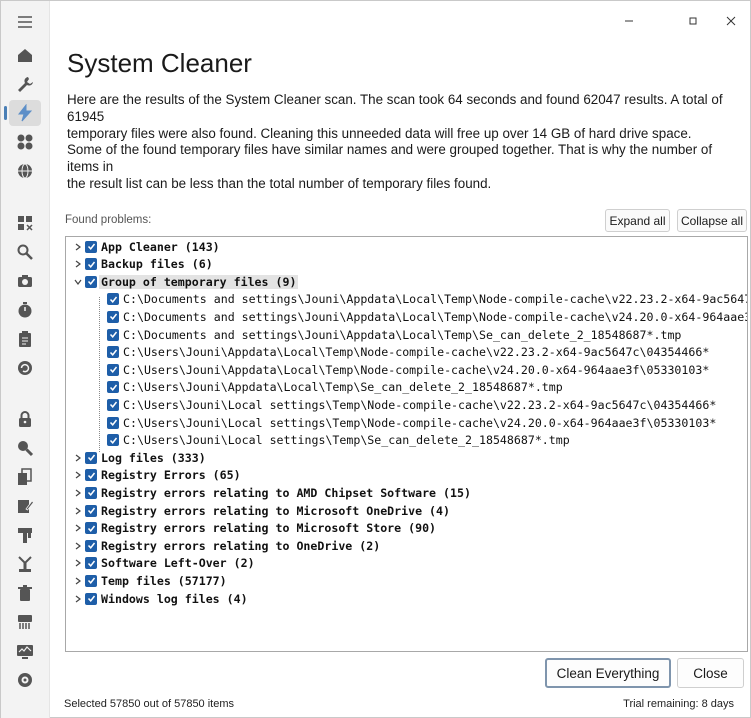  I want to click on close-icon, so click(731, 21).